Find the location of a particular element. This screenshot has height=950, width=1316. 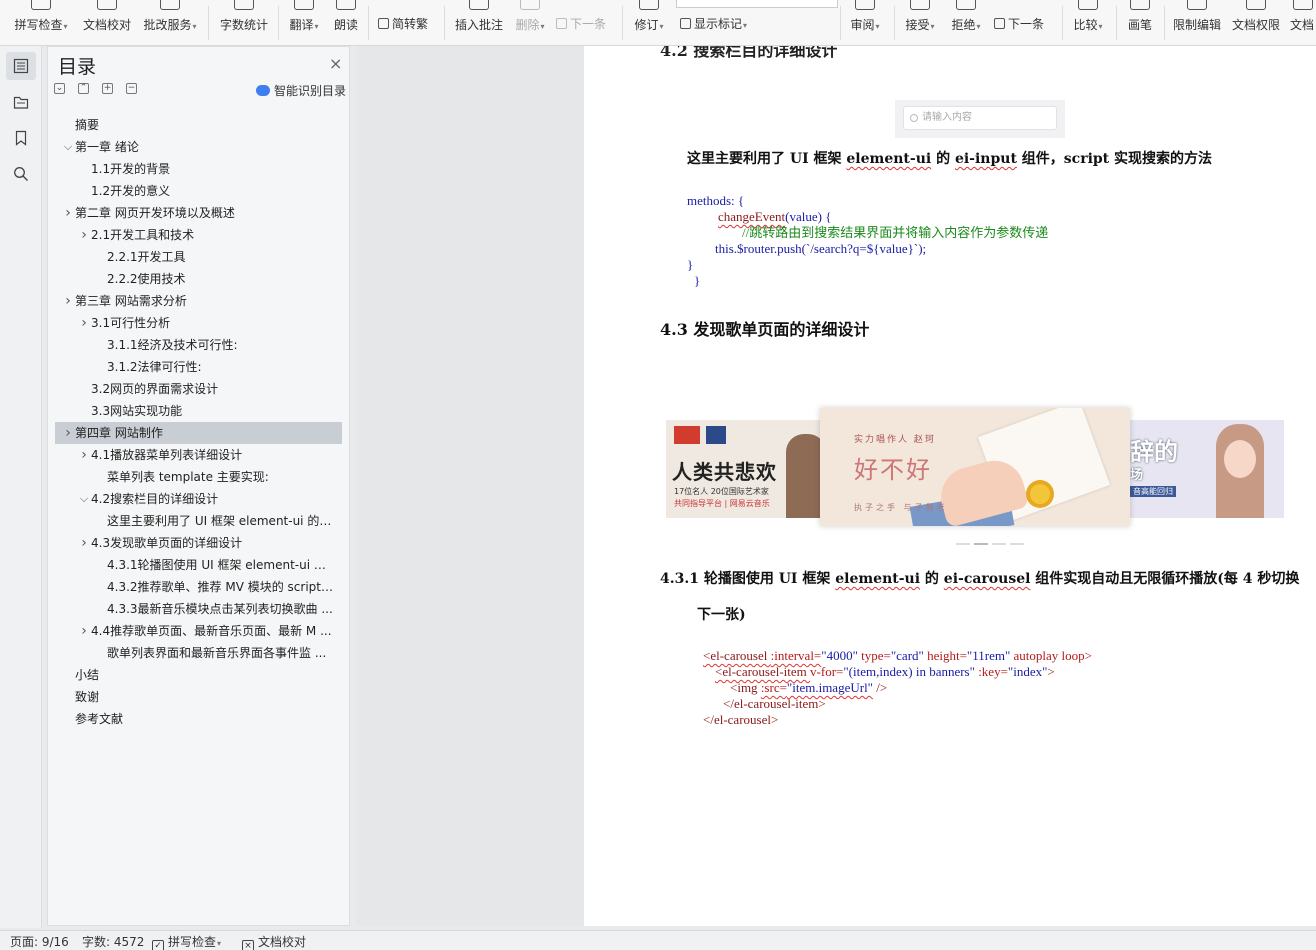

toc-item-label: 小结 is located at coordinates (87, 675).